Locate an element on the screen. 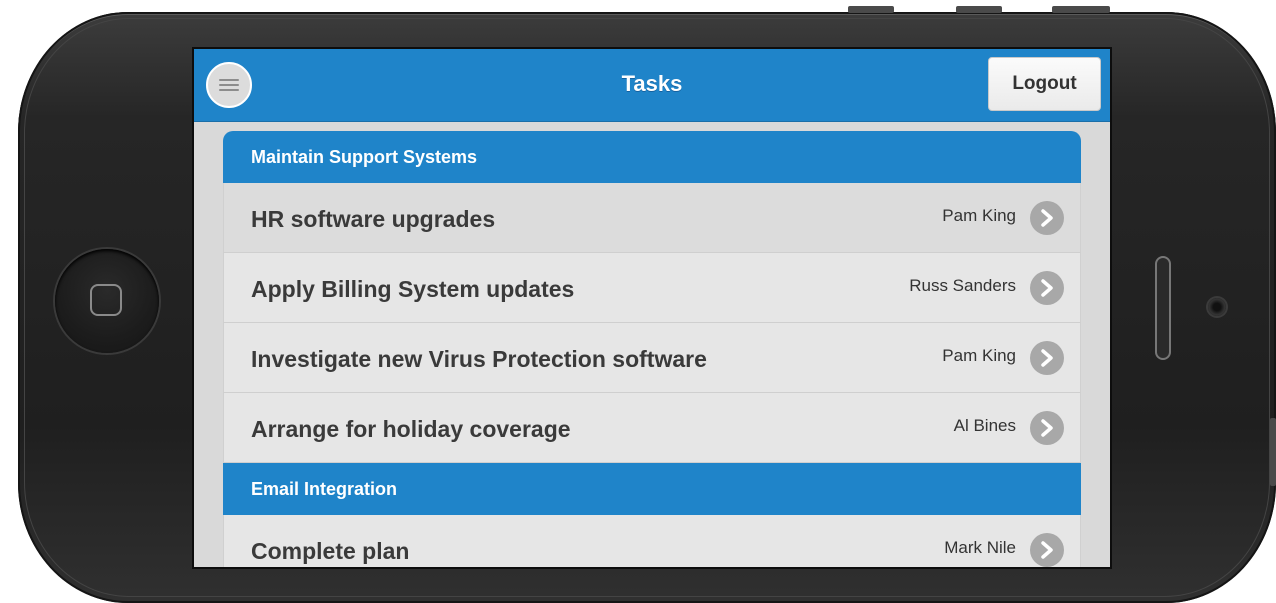  camera-icon is located at coordinates (1217, 307).